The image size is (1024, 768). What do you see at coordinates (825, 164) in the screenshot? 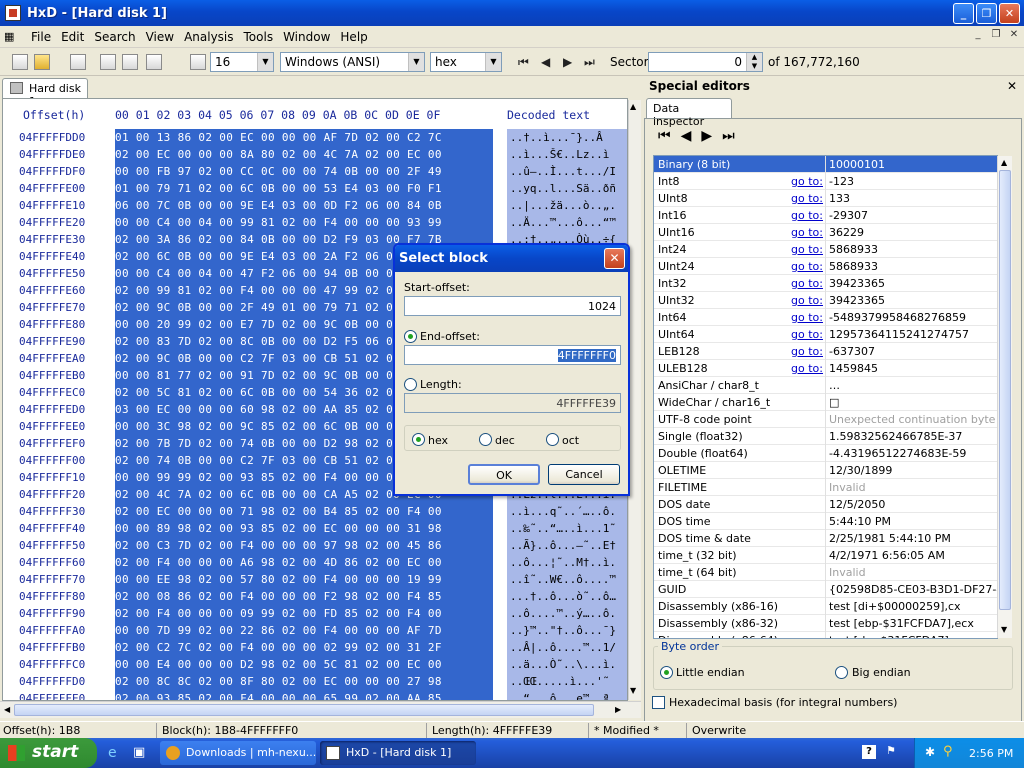
I see `inspector-row: Binary (8 bit) 10000101` at bounding box center [825, 164].